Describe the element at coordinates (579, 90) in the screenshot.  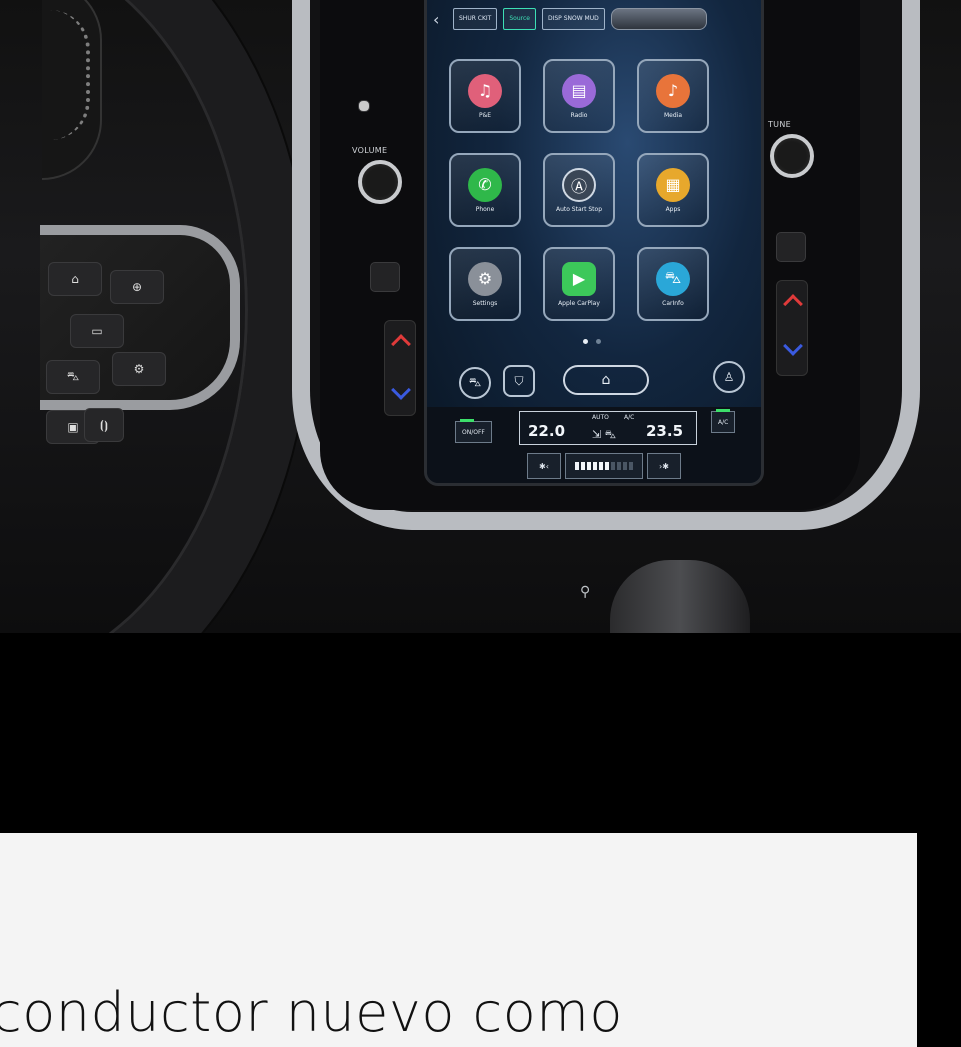
I see `radio-icon: ▤` at that location.